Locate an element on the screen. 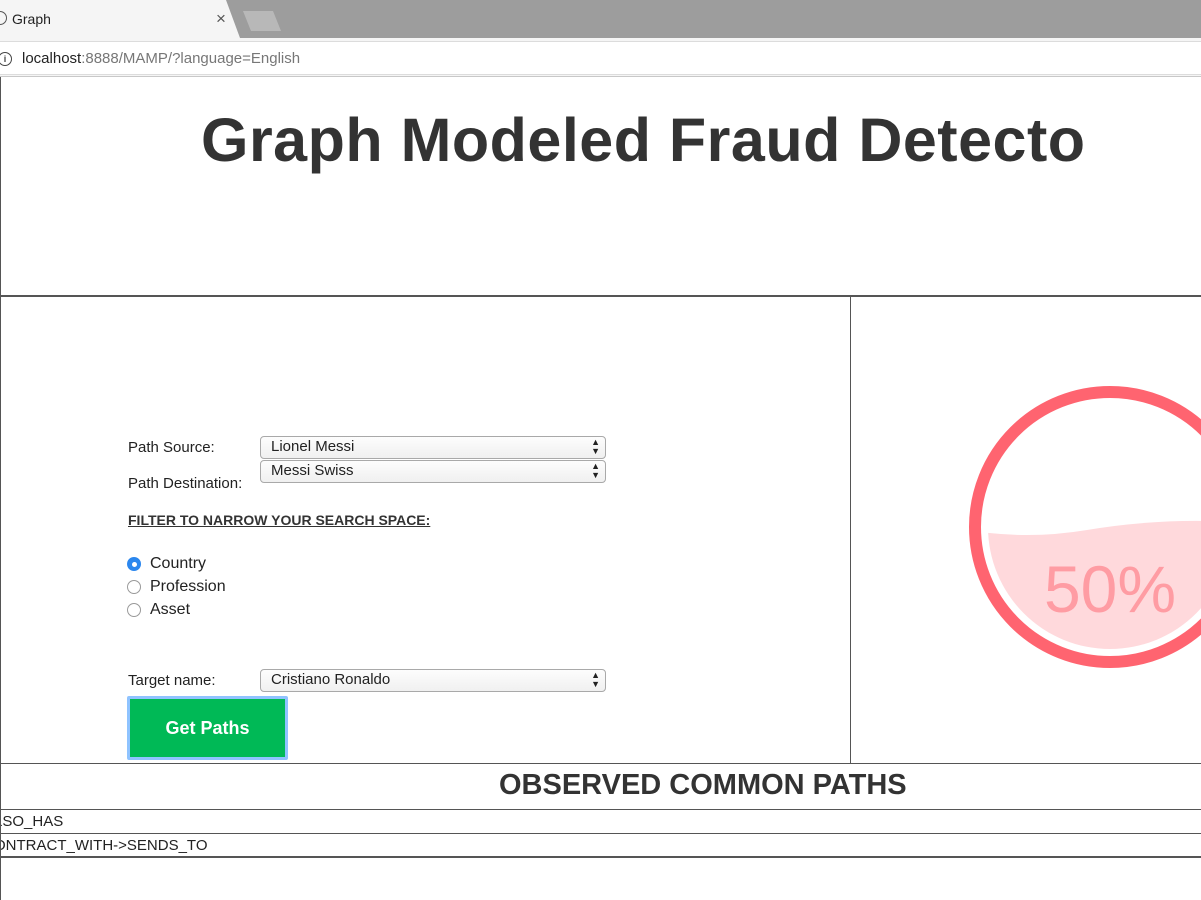 The width and height of the screenshot is (1201, 900). gauge-value: 50% is located at coordinates (1110, 589).